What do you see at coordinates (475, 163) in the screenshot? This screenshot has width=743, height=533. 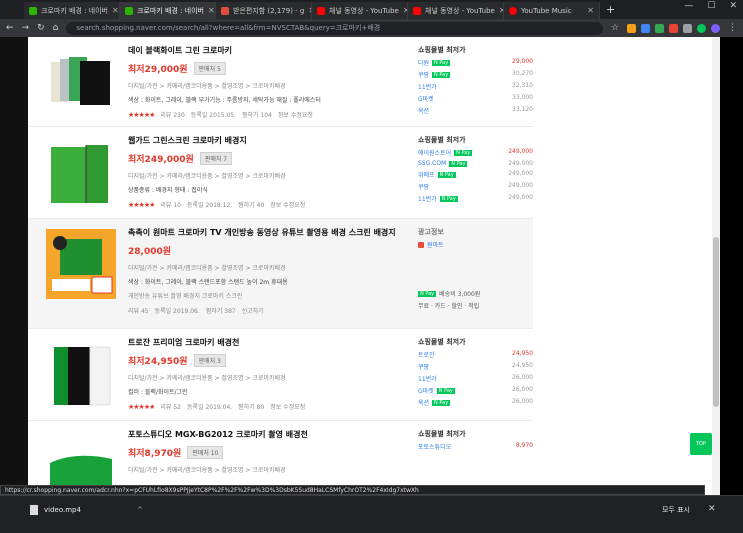 I see `mall-row: SSG.COM N Pay 249,000` at bounding box center [475, 163].